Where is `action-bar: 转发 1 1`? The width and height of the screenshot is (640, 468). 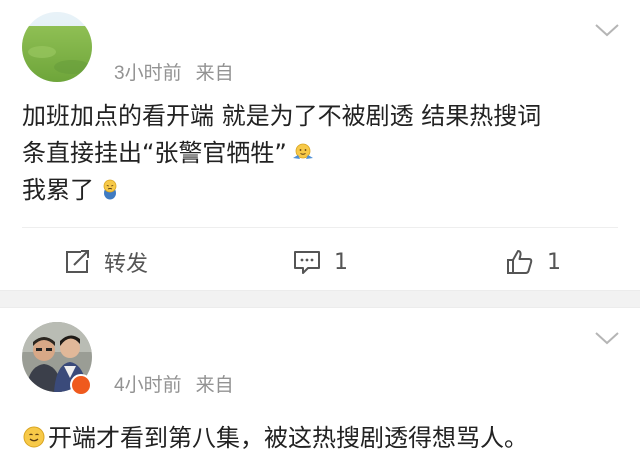 action-bar: 转发 1 1 is located at coordinates (320, 262).